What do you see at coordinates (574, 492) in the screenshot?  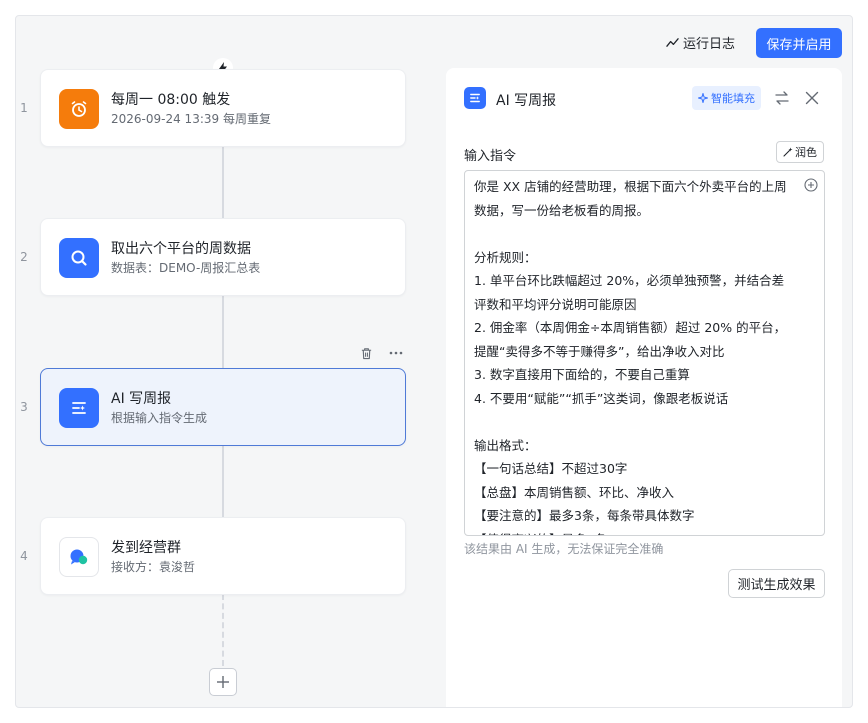 I see `prompt-line: 【总盘】本周销售额、环比、净收入` at bounding box center [574, 492].